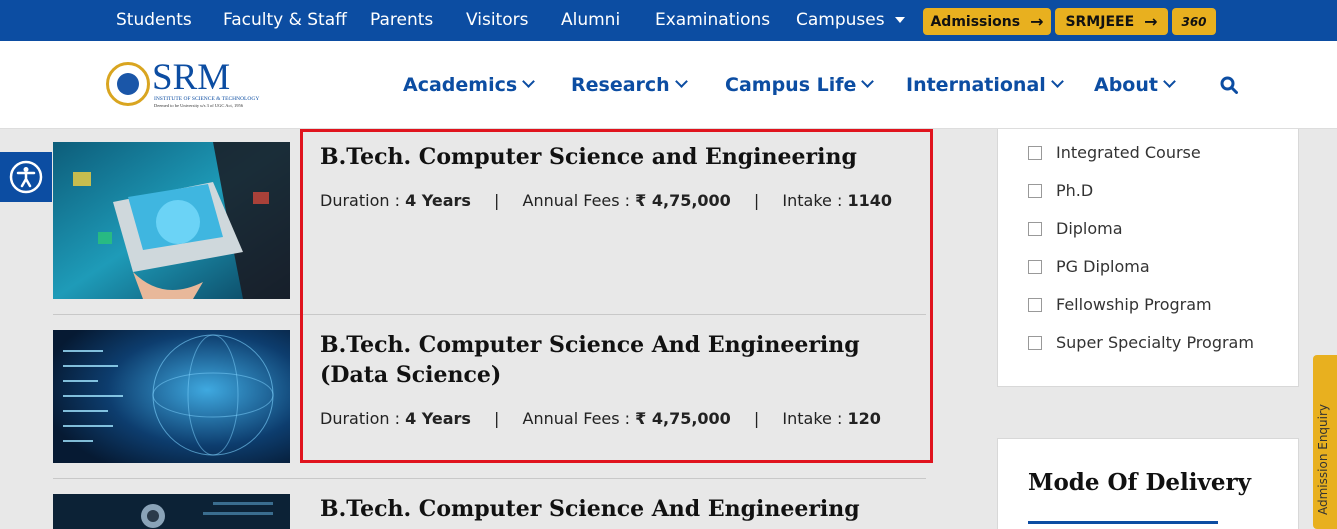 This screenshot has width=1337, height=529. I want to click on srmjeee-button: SRMJEEE →, so click(1111, 21).